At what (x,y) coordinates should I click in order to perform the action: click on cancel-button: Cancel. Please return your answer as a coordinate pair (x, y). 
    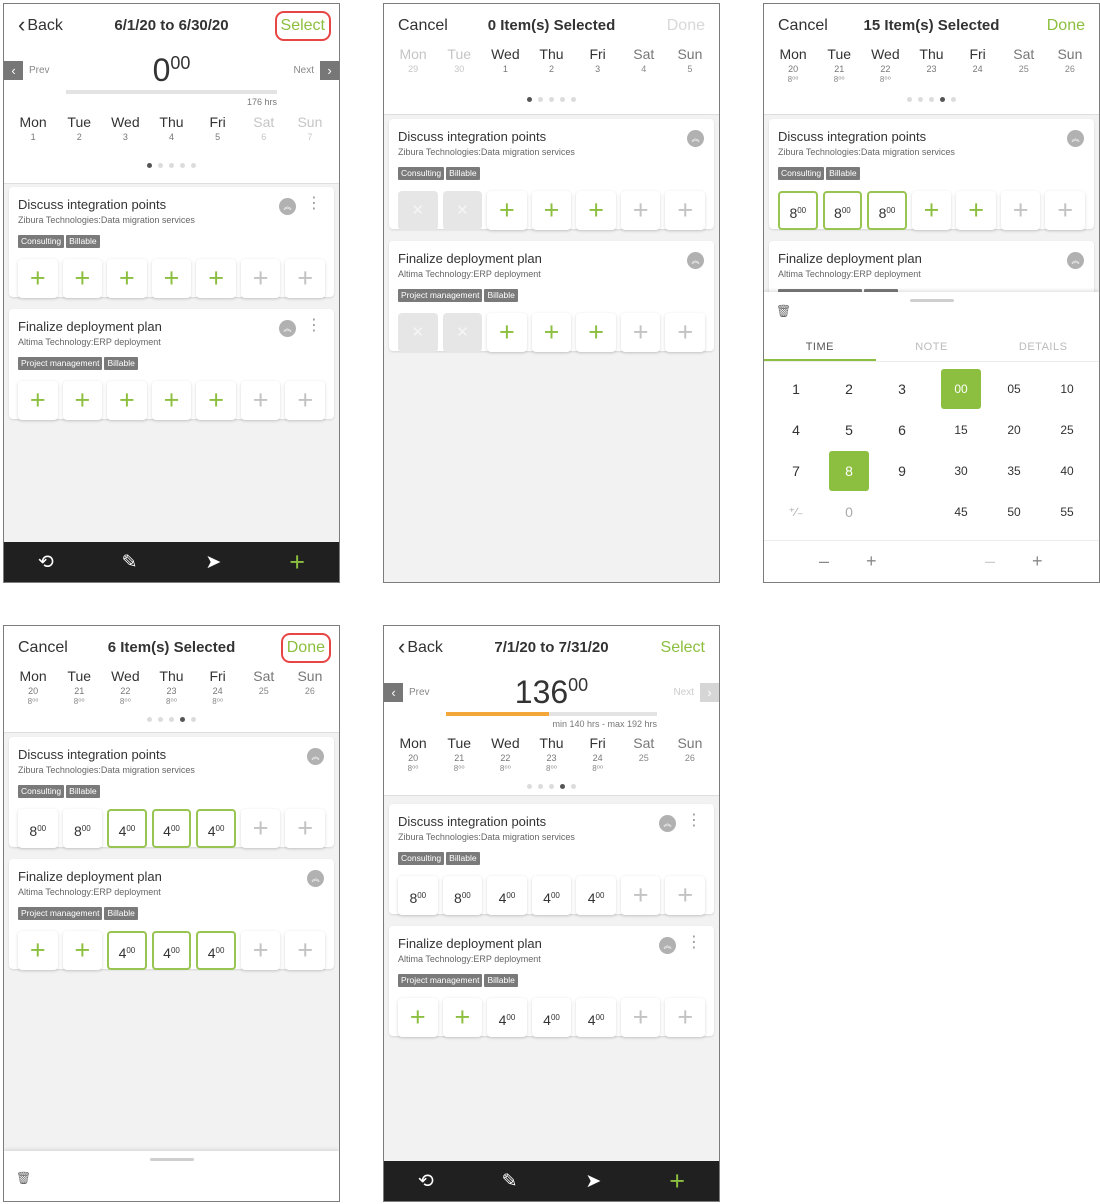
    Looking at the image, I should click on (803, 26).